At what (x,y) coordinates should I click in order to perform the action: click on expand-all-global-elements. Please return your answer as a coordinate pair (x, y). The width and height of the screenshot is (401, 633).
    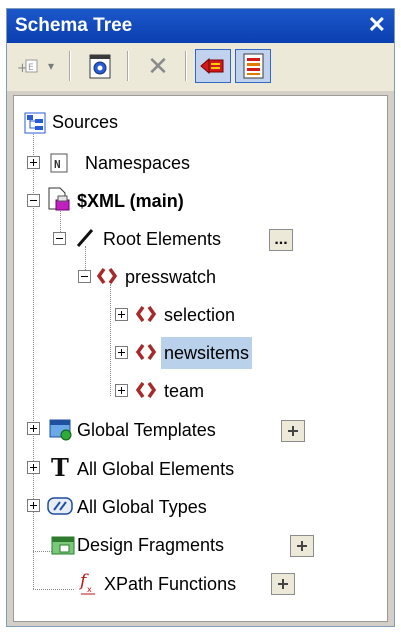
    Looking at the image, I should click on (33, 467).